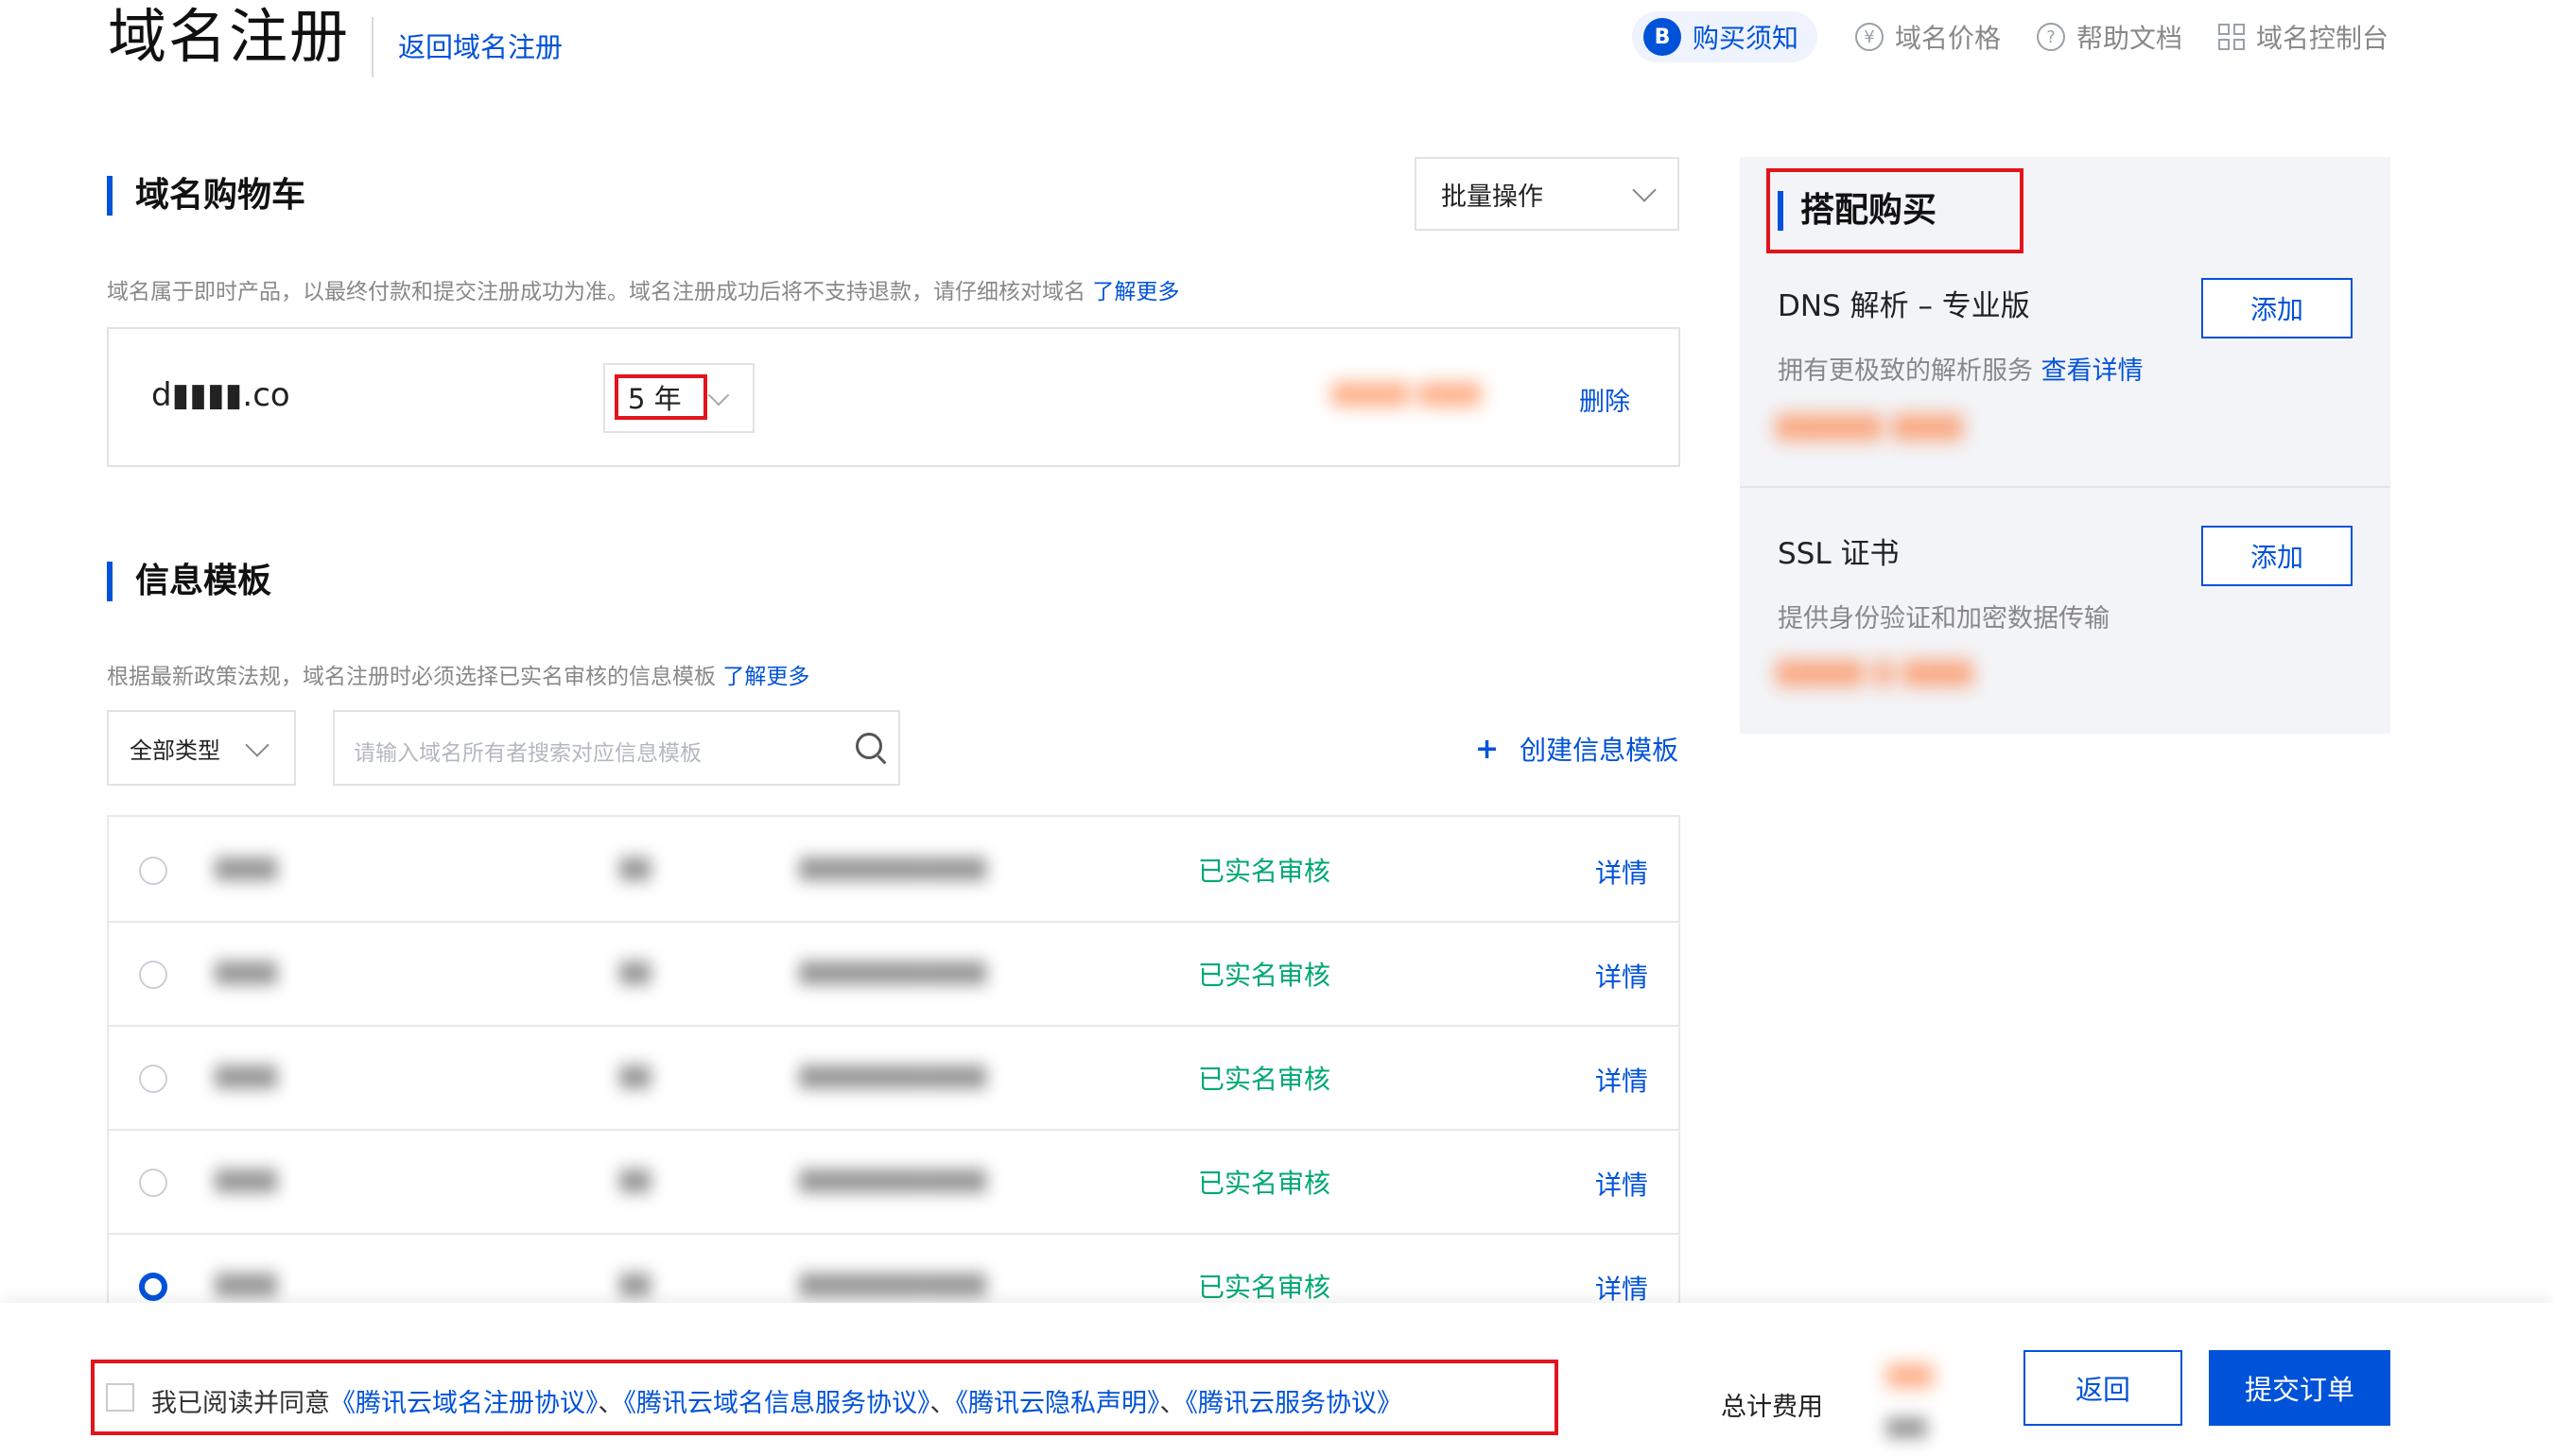 This screenshot has width=2553, height=1456. I want to click on batch-operation-label: 批量操作, so click(1492, 197).